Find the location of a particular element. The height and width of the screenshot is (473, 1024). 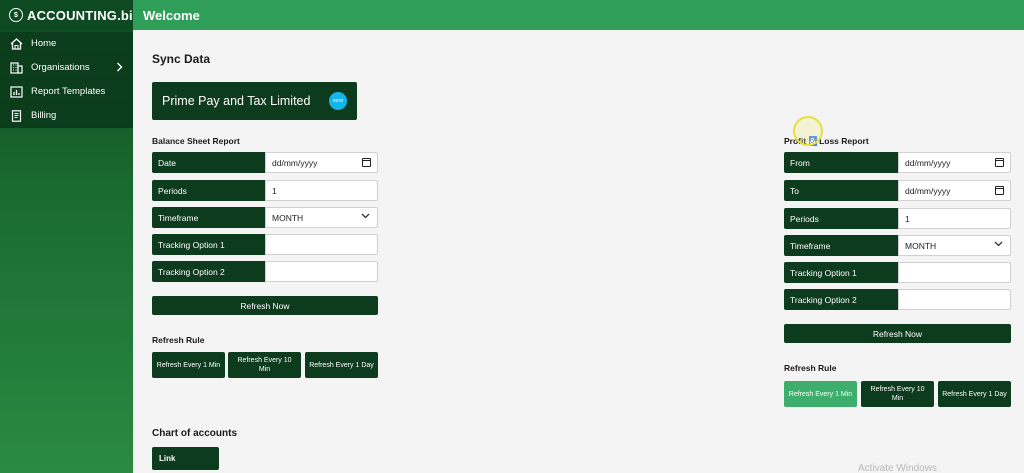

report-icon is located at coordinates (16, 91).